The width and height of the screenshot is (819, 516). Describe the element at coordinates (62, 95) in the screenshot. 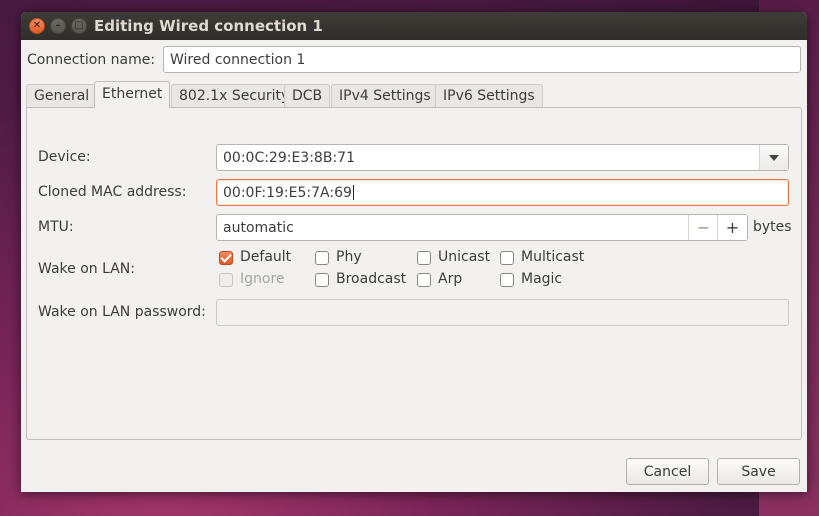

I see `tab-general: General` at that location.